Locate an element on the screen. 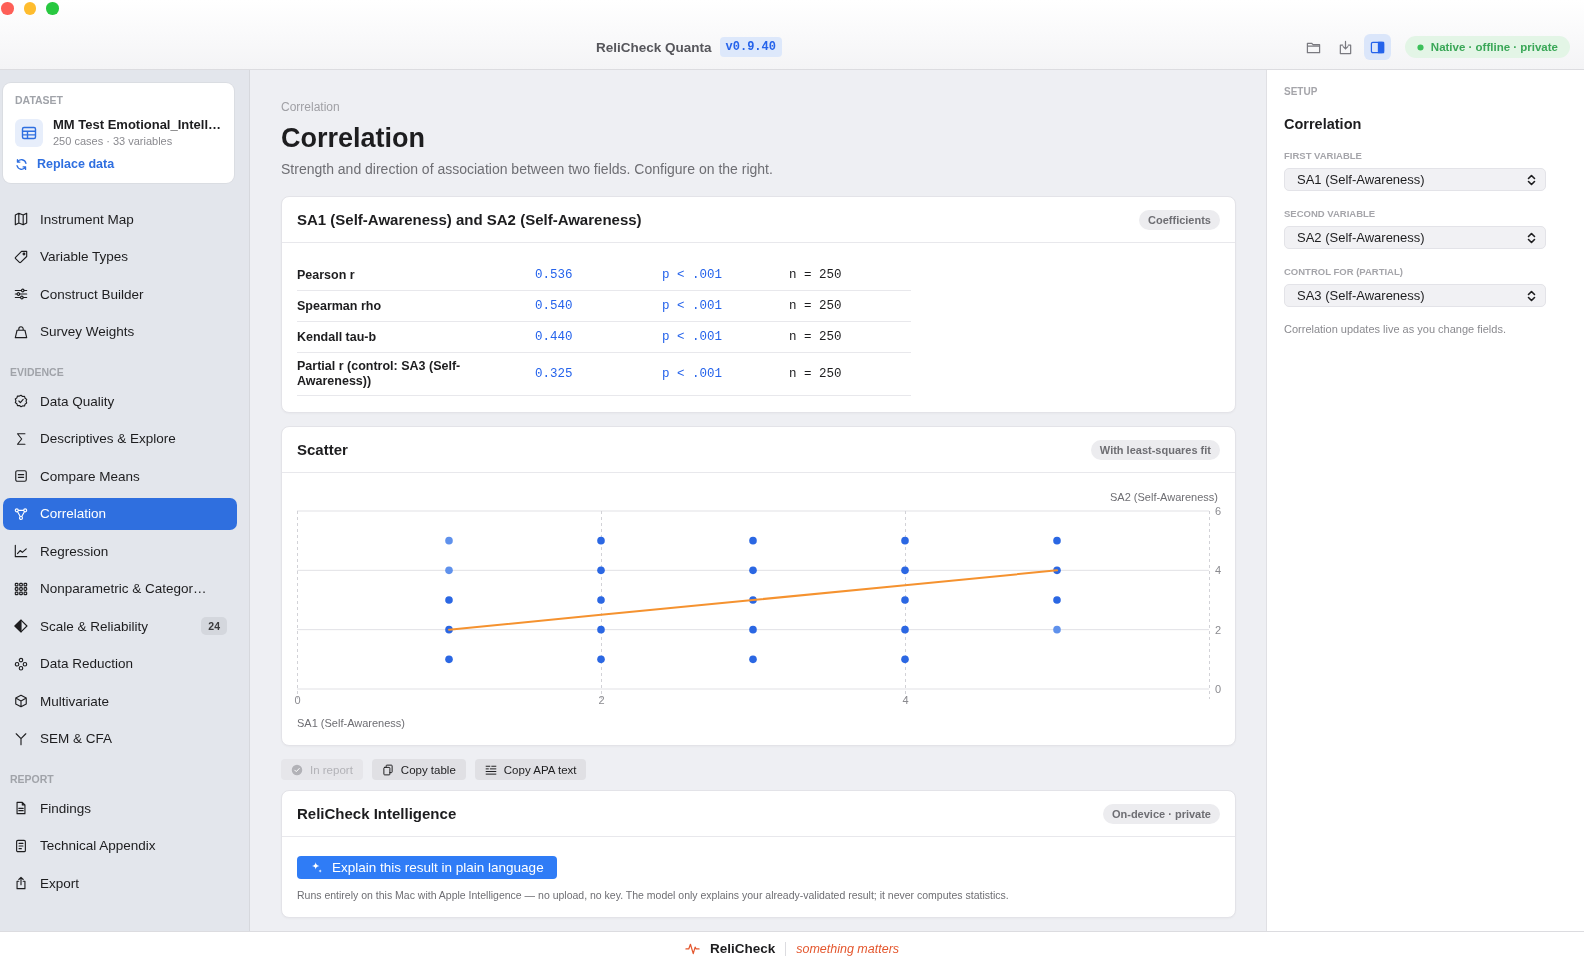 The height and width of the screenshot is (965, 1584). sidebar-item: Regression is located at coordinates (120, 551).